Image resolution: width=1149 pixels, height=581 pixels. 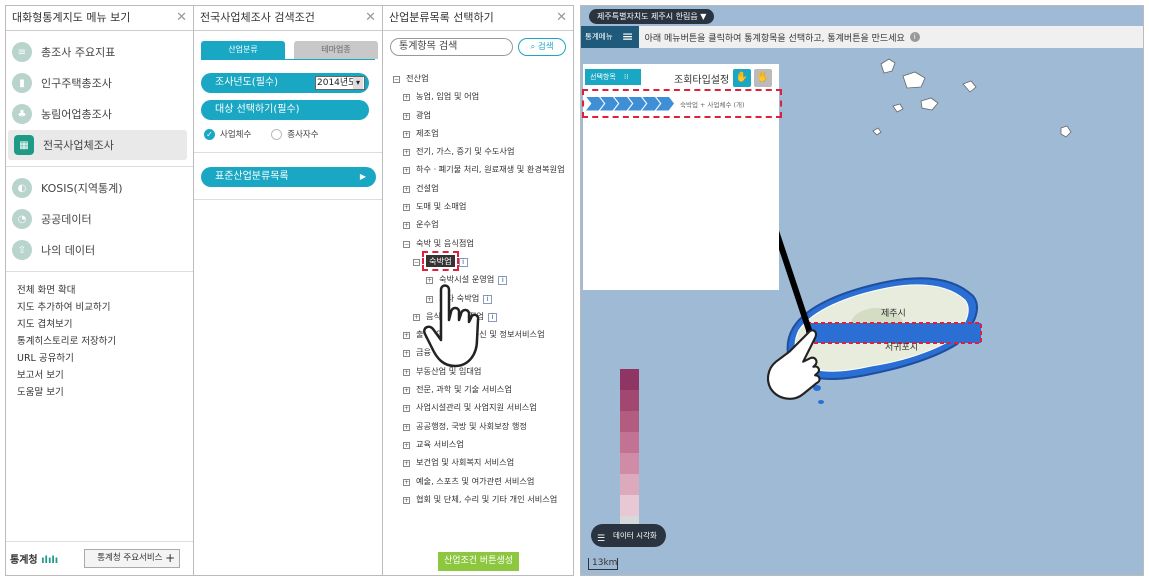 I want to click on hamburger-icon: ≡, so click(x=627, y=37).